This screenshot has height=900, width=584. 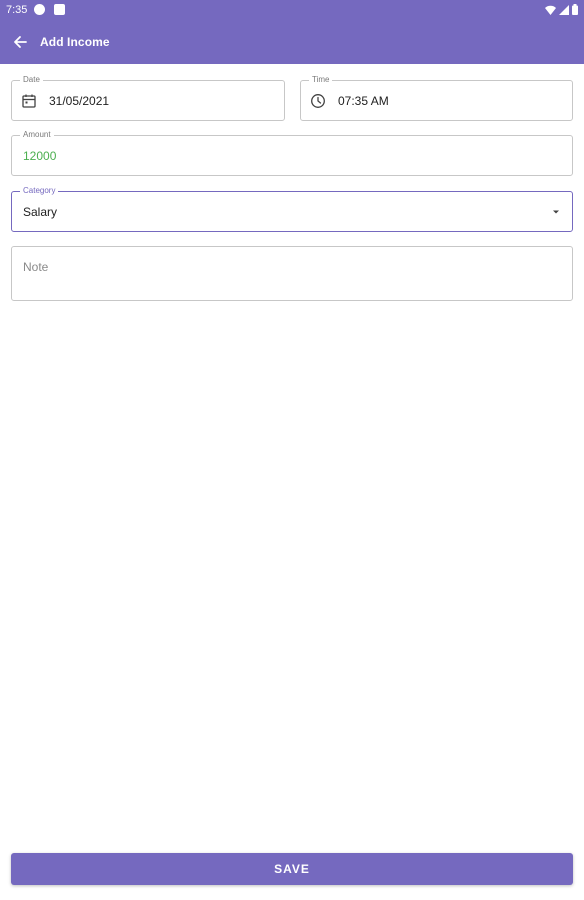 I want to click on date-value: 31/05/2021, so click(x=79, y=101).